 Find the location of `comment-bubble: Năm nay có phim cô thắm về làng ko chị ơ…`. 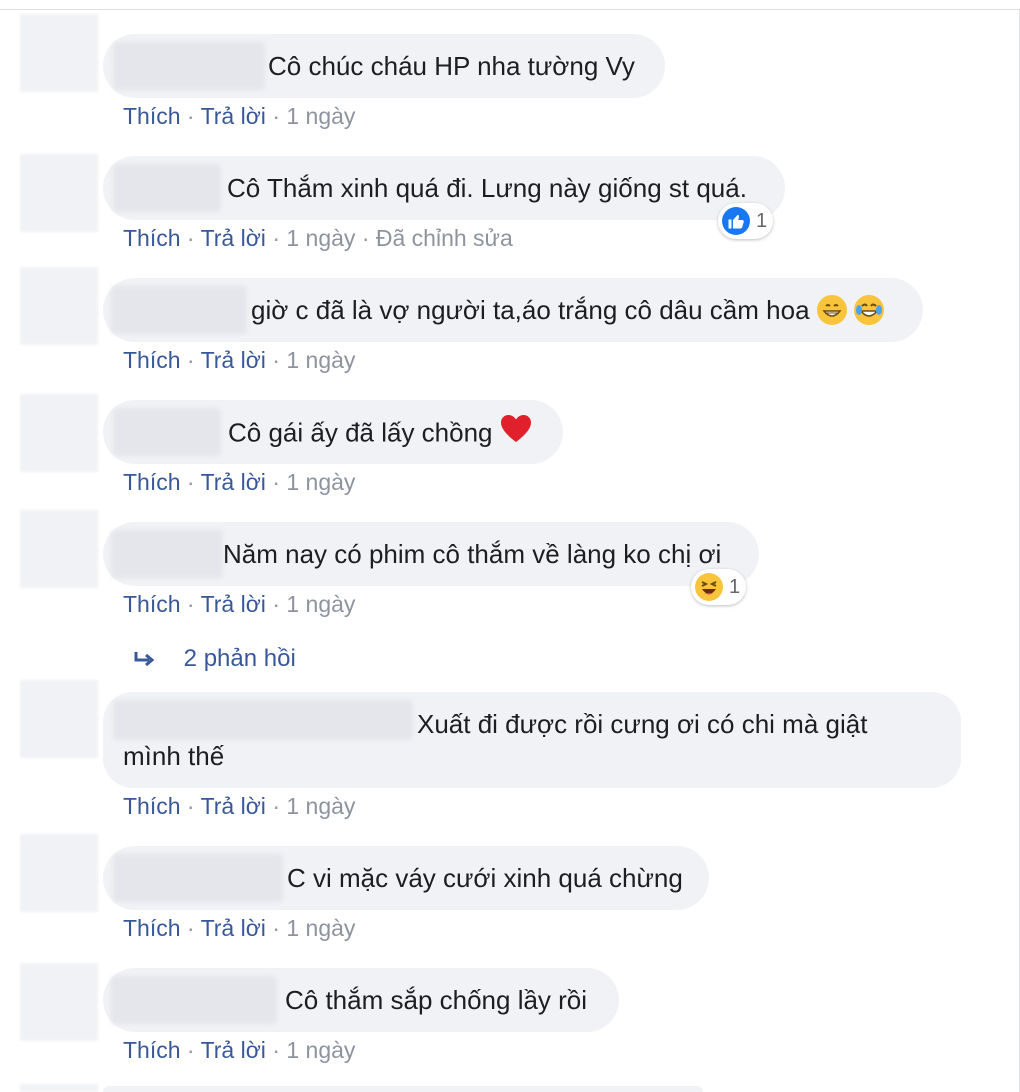

comment-bubble: Năm nay có phim cô thắm về làng ko chị ơ… is located at coordinates (431, 554).